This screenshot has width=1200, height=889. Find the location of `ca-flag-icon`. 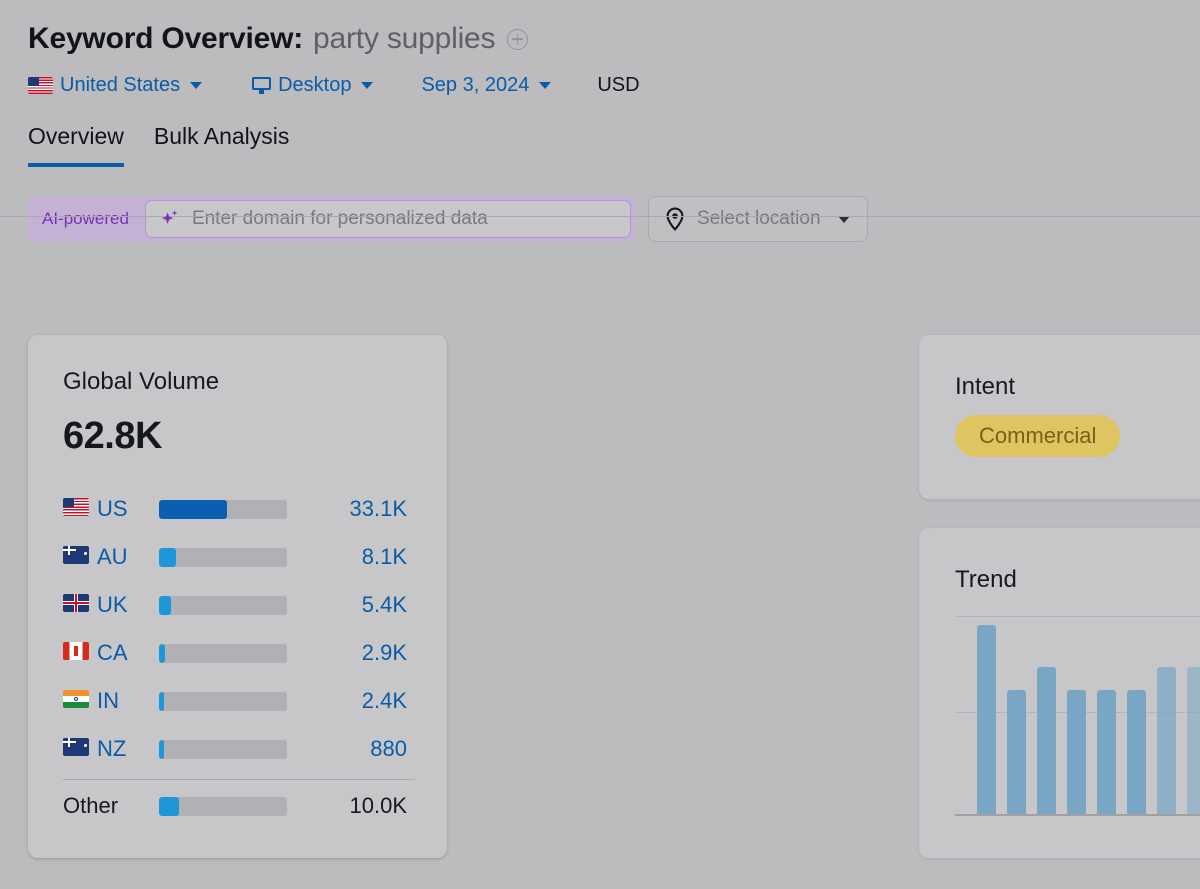

ca-flag-icon is located at coordinates (76, 650).